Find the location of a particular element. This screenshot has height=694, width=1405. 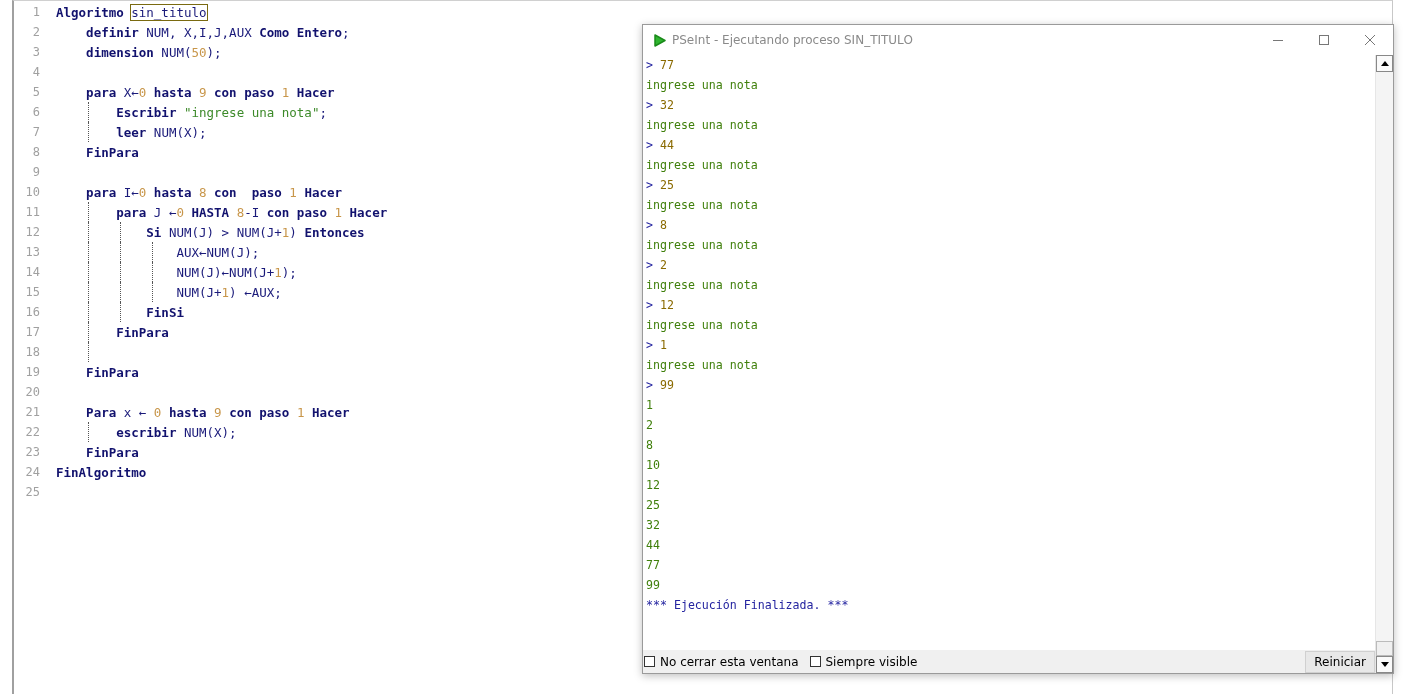

window-title: PSeInt - Ejecutando proceso SIN_TITULO is located at coordinates (793, 40).